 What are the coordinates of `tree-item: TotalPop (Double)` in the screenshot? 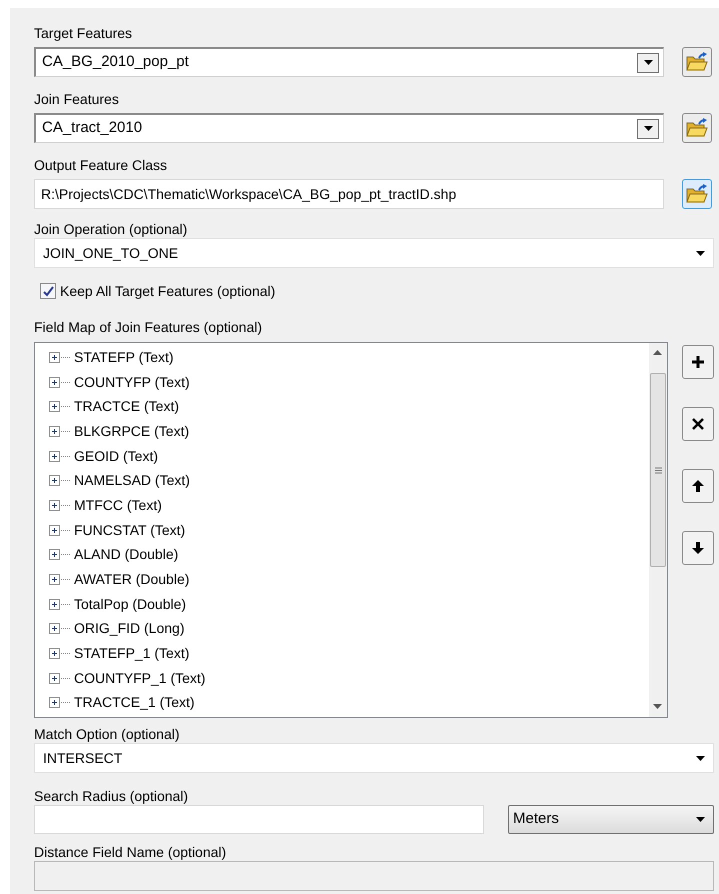 It's located at (130, 604).